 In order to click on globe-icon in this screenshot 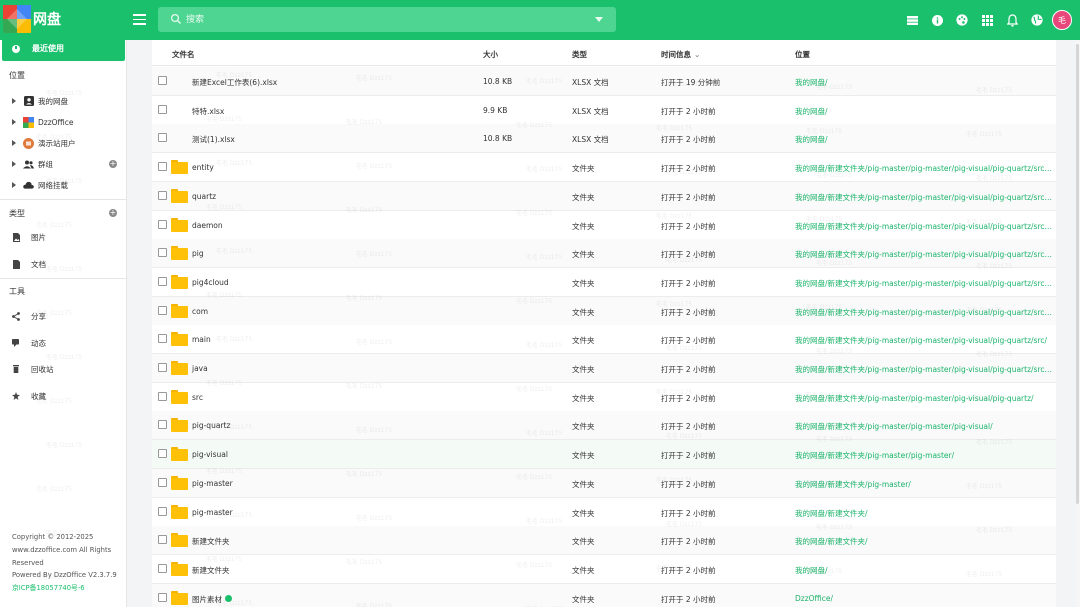, I will do `click(1037, 20)`.